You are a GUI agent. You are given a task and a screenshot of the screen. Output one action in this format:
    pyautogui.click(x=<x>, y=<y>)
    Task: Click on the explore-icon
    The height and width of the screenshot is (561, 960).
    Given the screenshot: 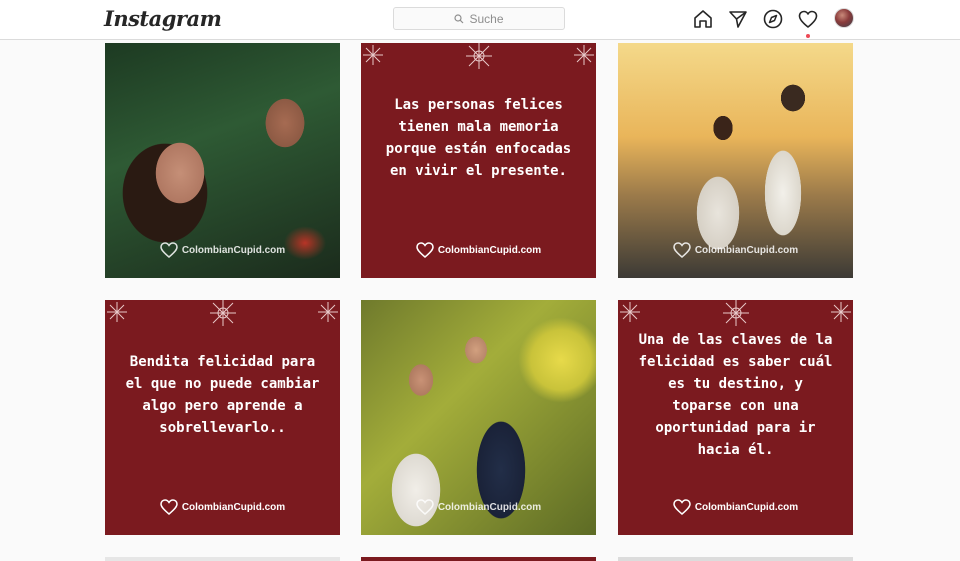 What is the action you would take?
    pyautogui.click(x=773, y=19)
    